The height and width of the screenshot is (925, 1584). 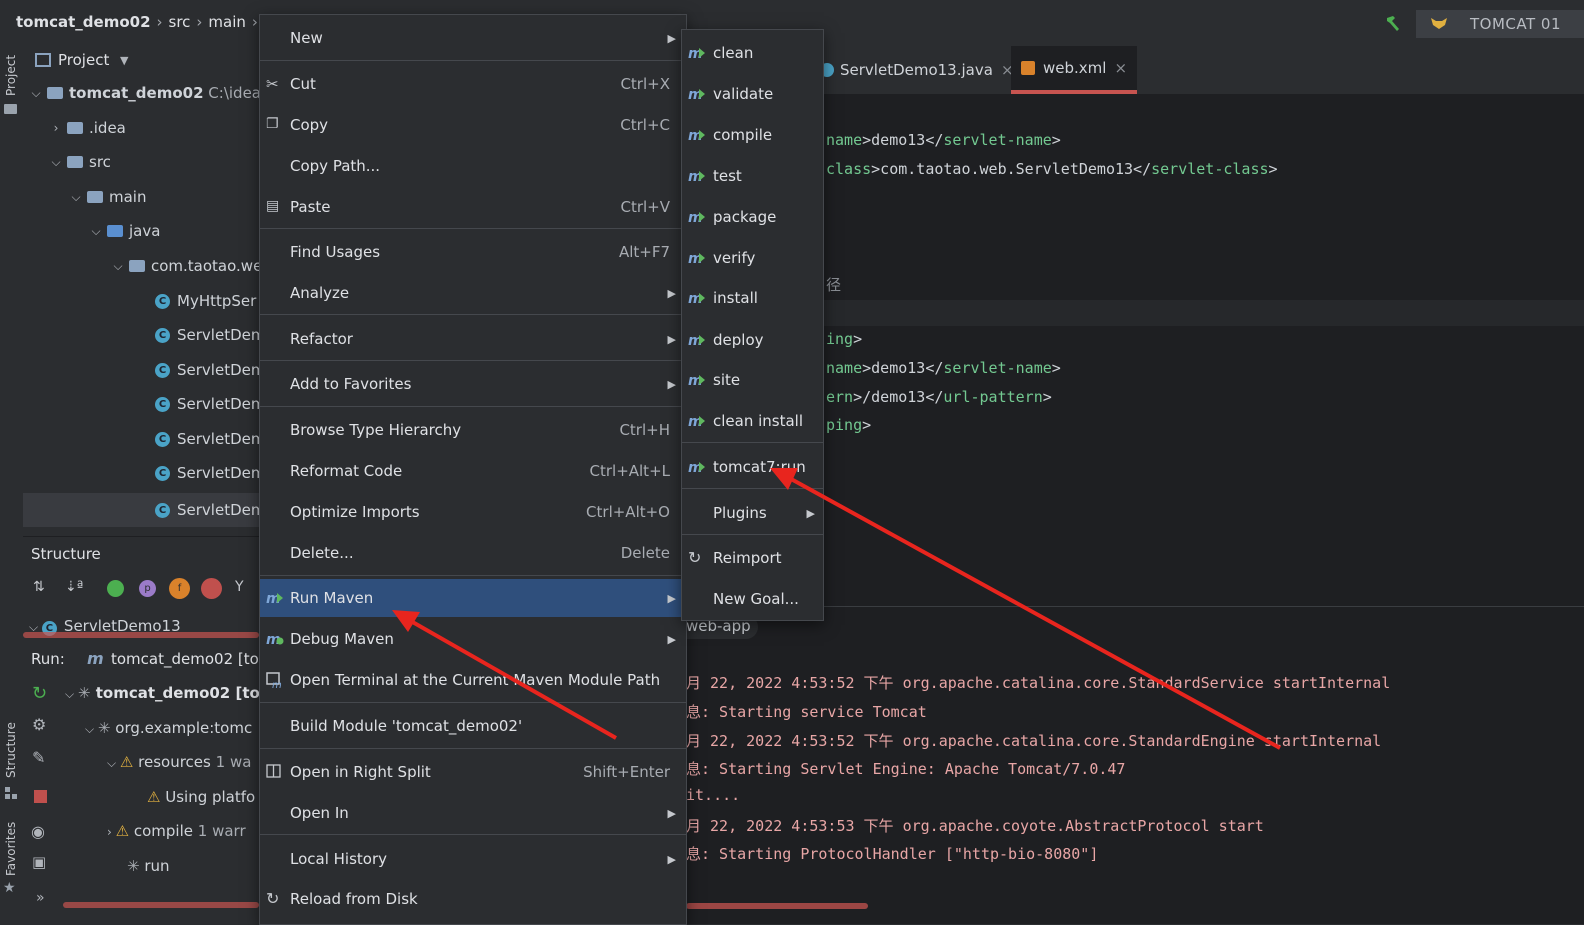 I want to click on annotation-arrow-run-maven, so click(x=509, y=677).